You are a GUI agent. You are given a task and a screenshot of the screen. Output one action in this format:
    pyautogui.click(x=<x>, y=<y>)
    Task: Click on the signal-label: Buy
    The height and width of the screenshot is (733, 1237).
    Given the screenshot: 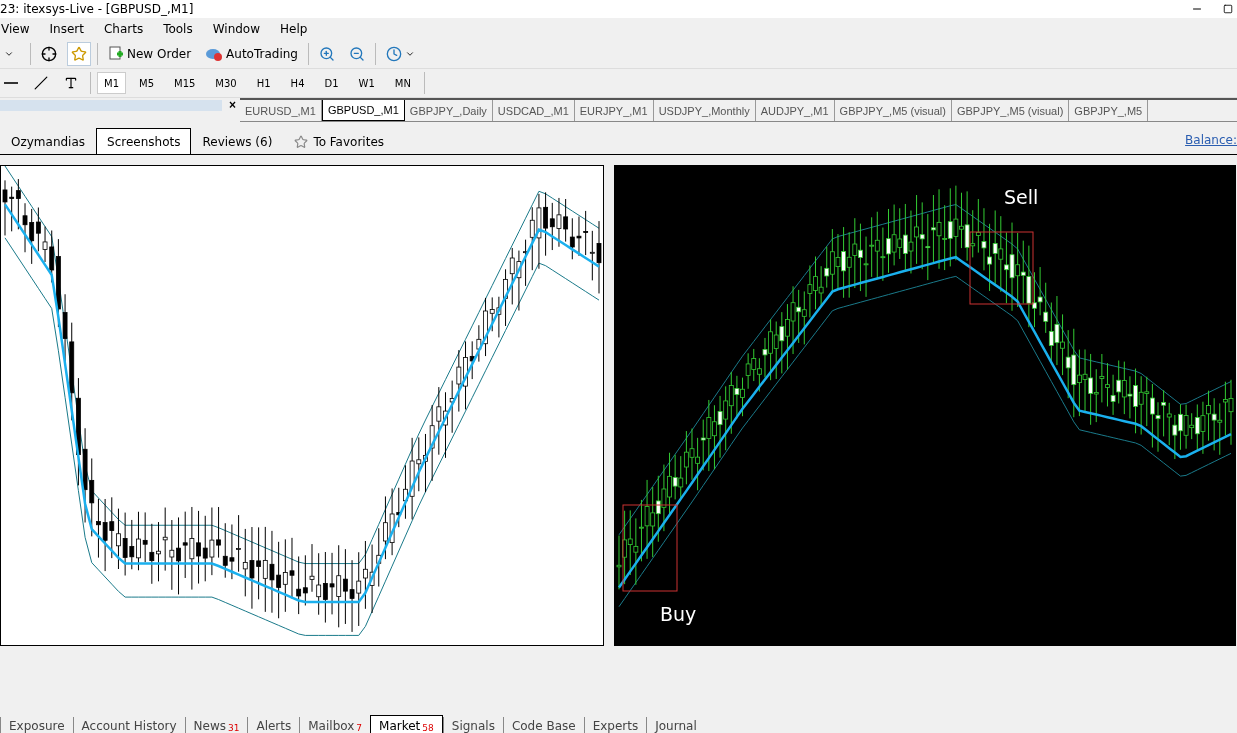 What is the action you would take?
    pyautogui.click(x=678, y=614)
    